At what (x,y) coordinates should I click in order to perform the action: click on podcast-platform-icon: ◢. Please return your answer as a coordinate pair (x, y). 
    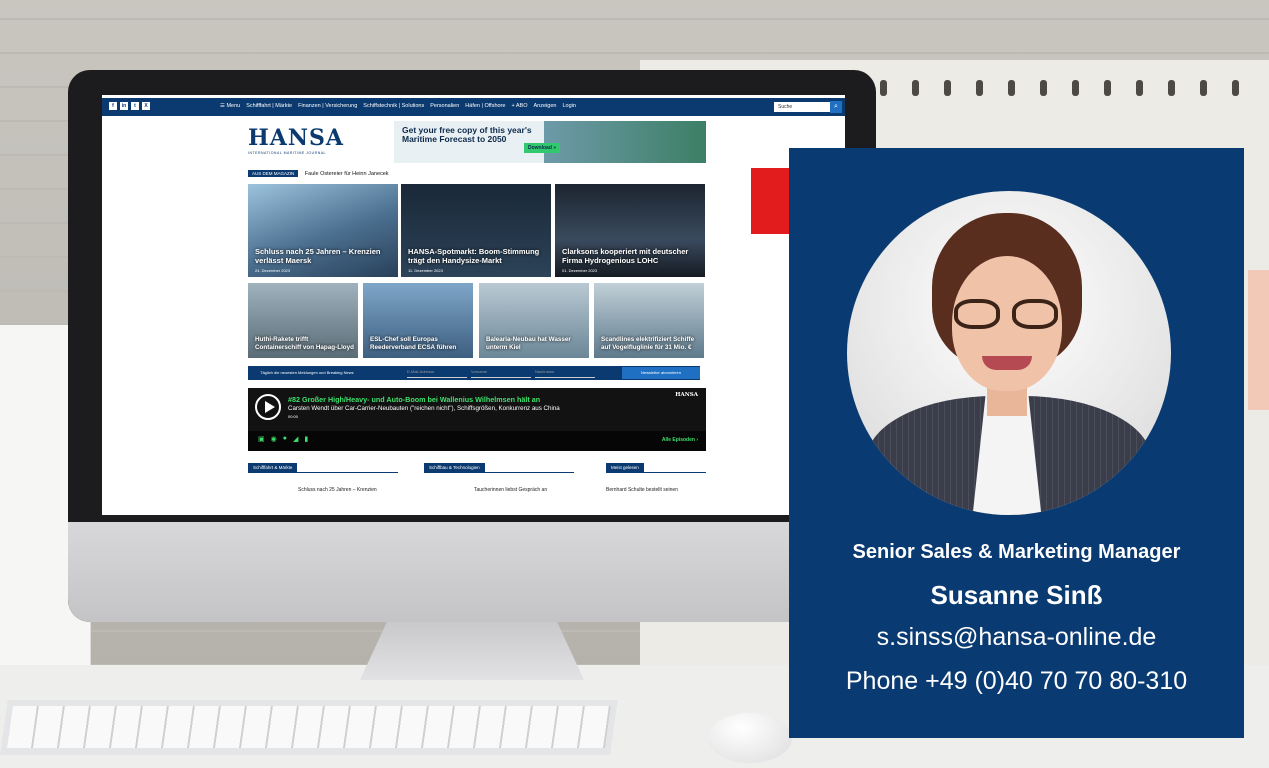
    Looking at the image, I should click on (295, 439).